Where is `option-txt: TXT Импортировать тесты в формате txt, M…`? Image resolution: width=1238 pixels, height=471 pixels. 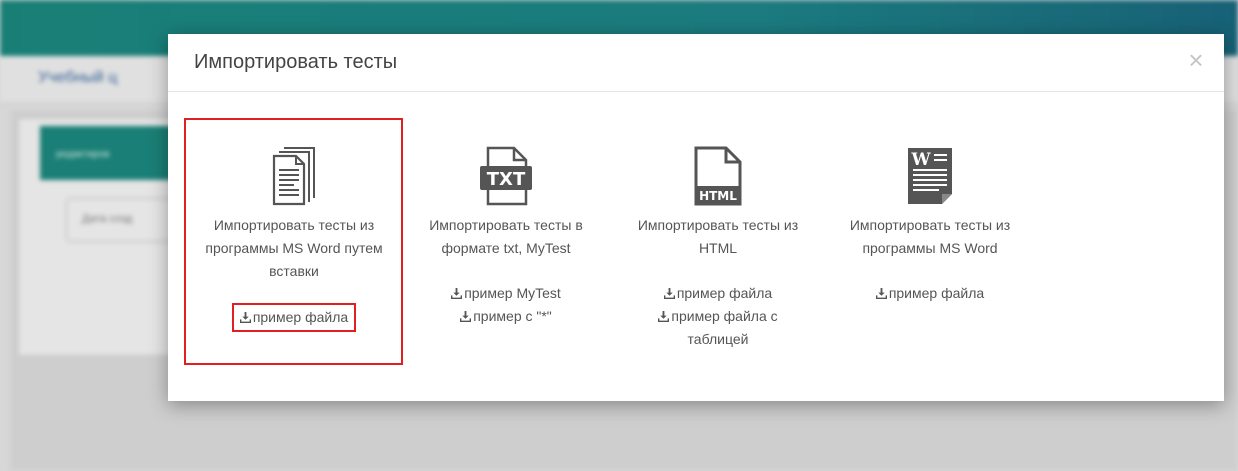
option-txt: TXT Импортировать тесты в формате txt, M… is located at coordinates (506, 223).